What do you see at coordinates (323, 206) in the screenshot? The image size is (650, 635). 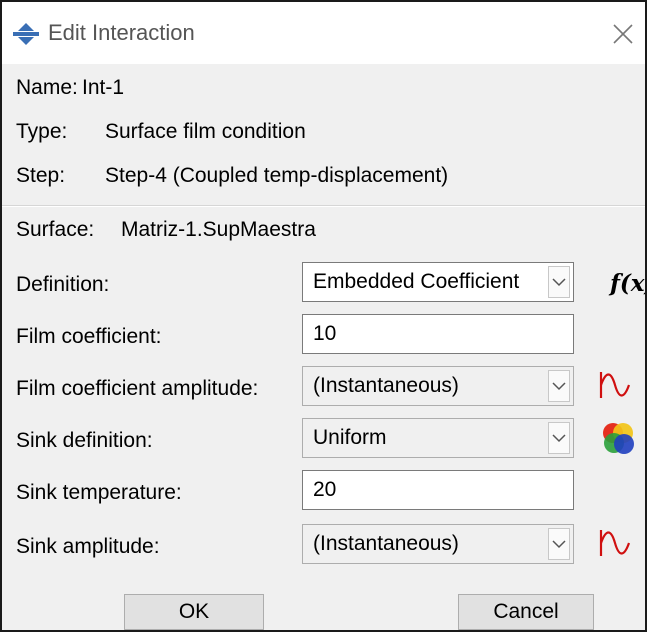 I see `divider` at bounding box center [323, 206].